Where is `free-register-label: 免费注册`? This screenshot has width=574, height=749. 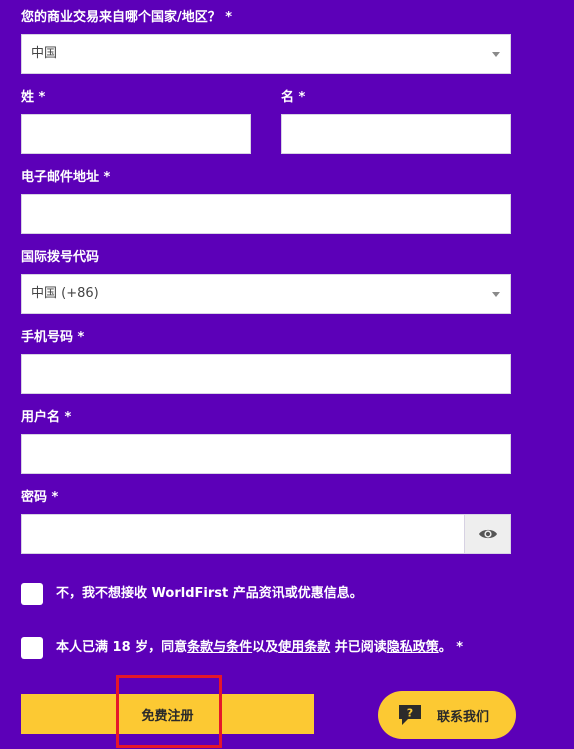
free-register-label: 免费注册 is located at coordinates (167, 716).